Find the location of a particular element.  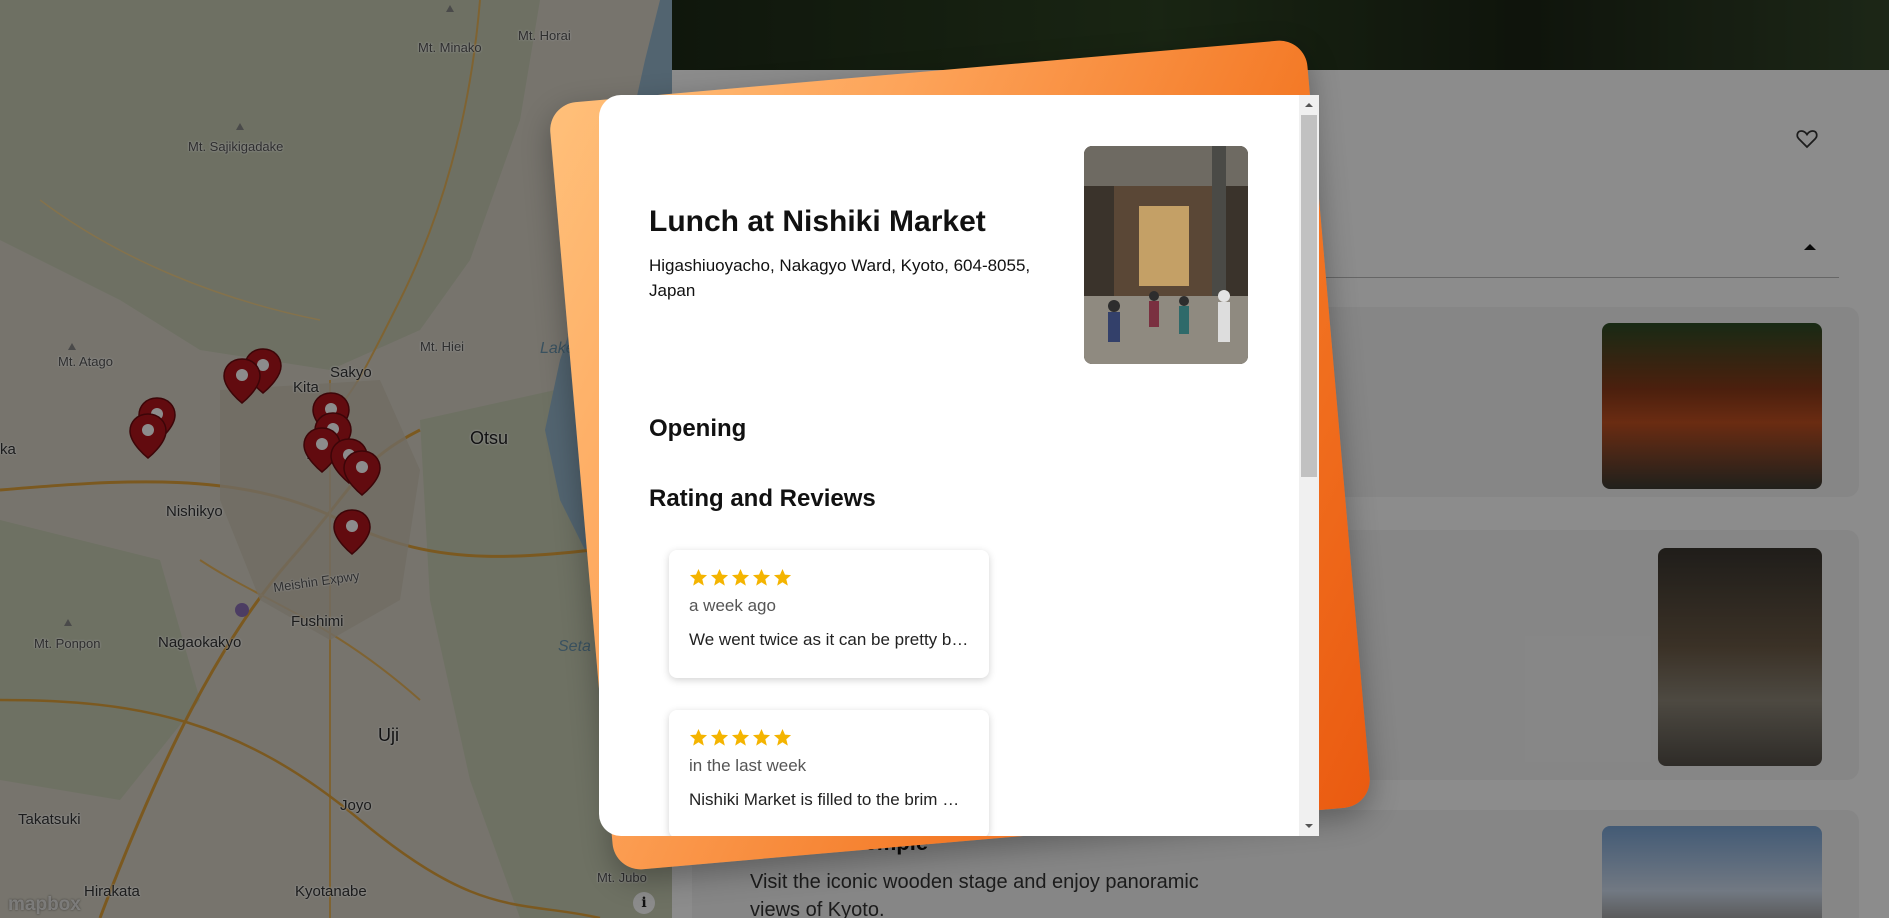

place-photo-image is located at coordinates (1166, 255).